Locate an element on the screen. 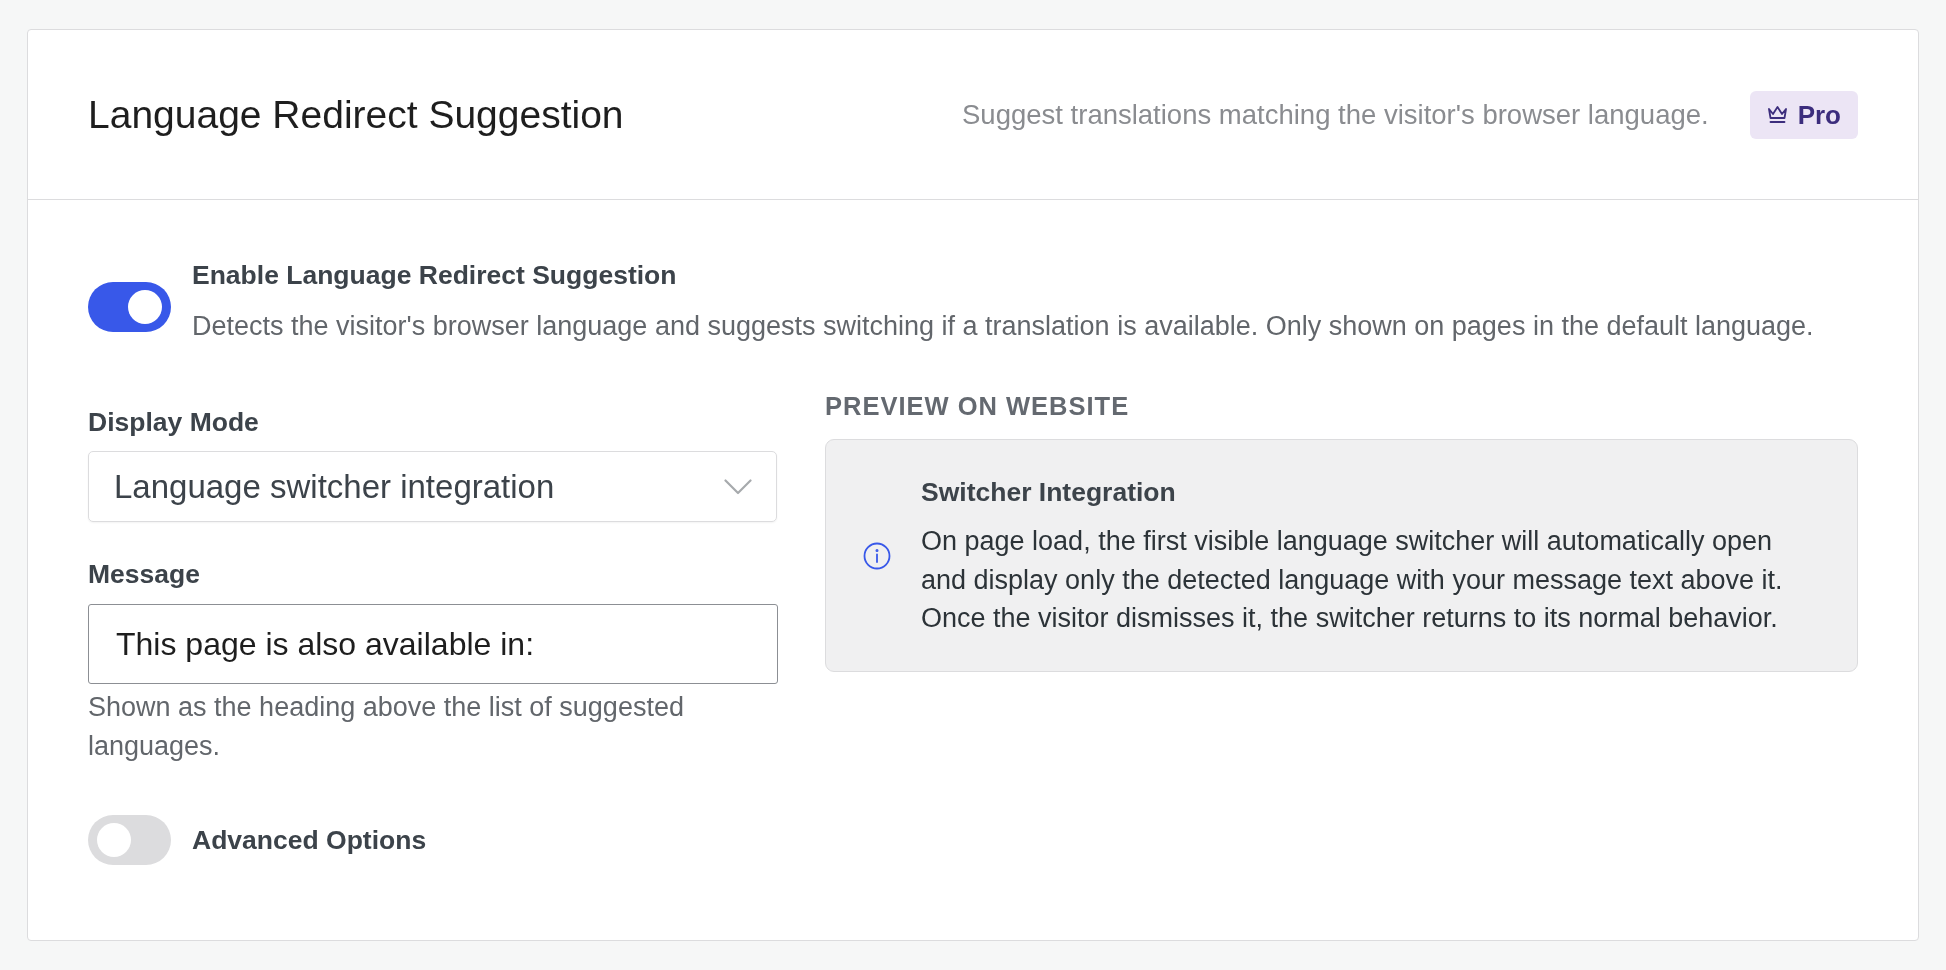 The height and width of the screenshot is (970, 1946). info-icon is located at coordinates (877, 555).